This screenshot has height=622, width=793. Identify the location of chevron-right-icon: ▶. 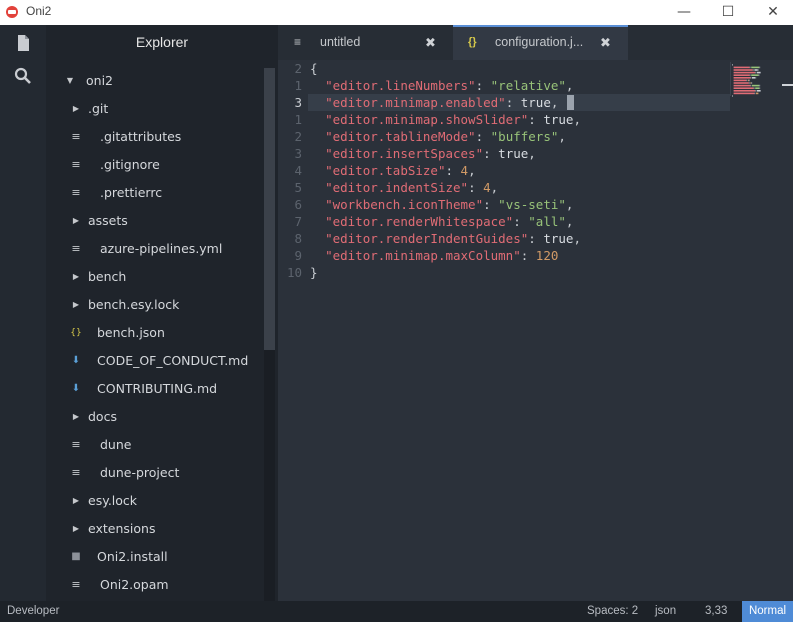
(76, 304).